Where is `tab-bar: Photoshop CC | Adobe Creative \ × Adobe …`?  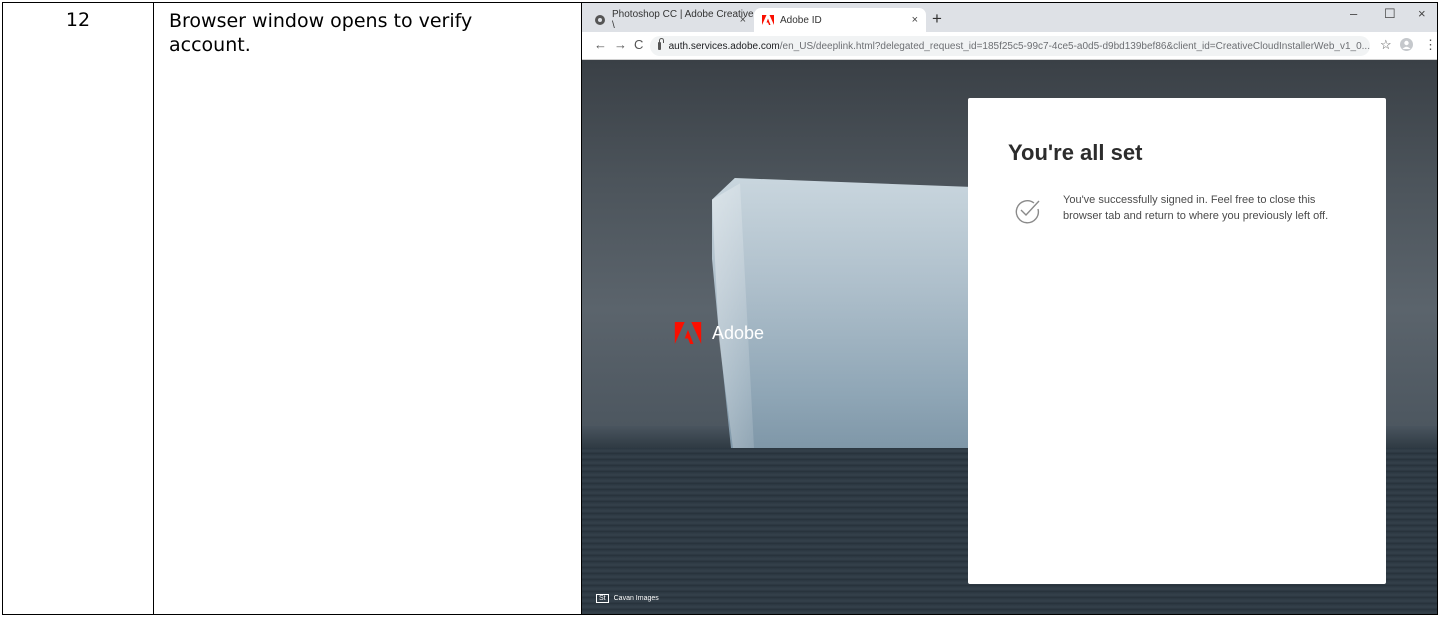 tab-bar: Photoshop CC | Adobe Creative \ × Adobe … is located at coordinates (1009, 17).